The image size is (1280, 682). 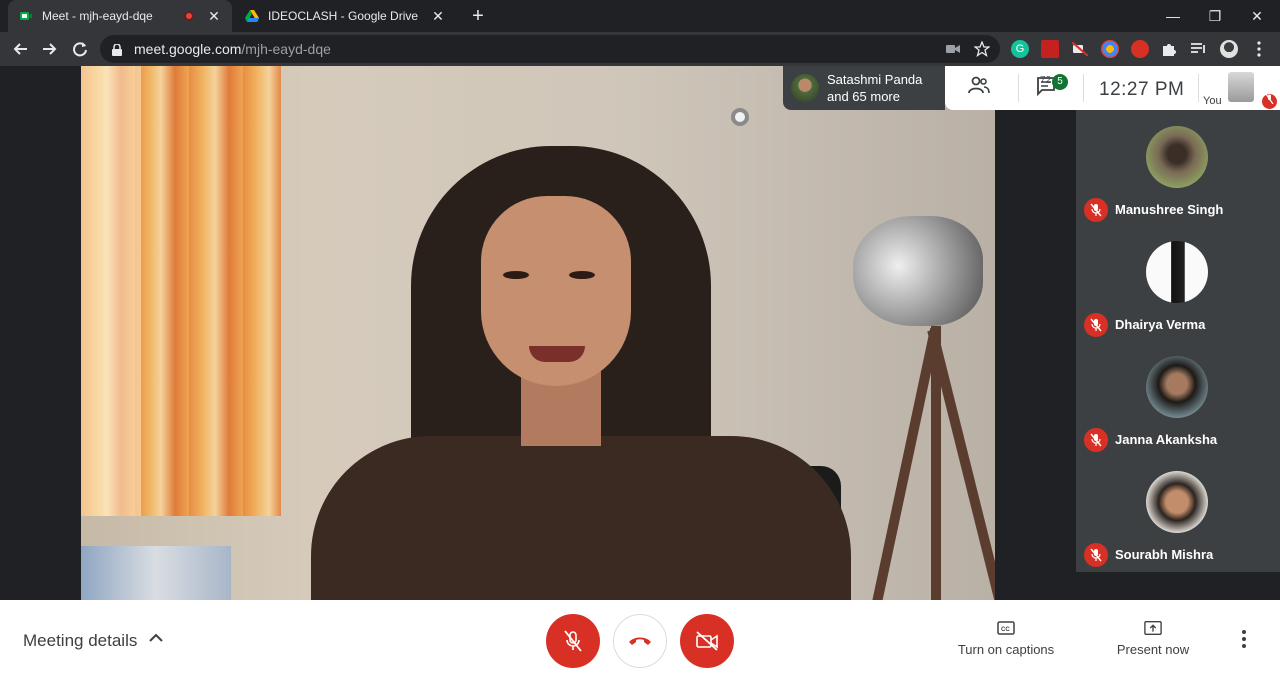 What do you see at coordinates (117, 49) in the screenshot?
I see `lock-icon` at bounding box center [117, 49].